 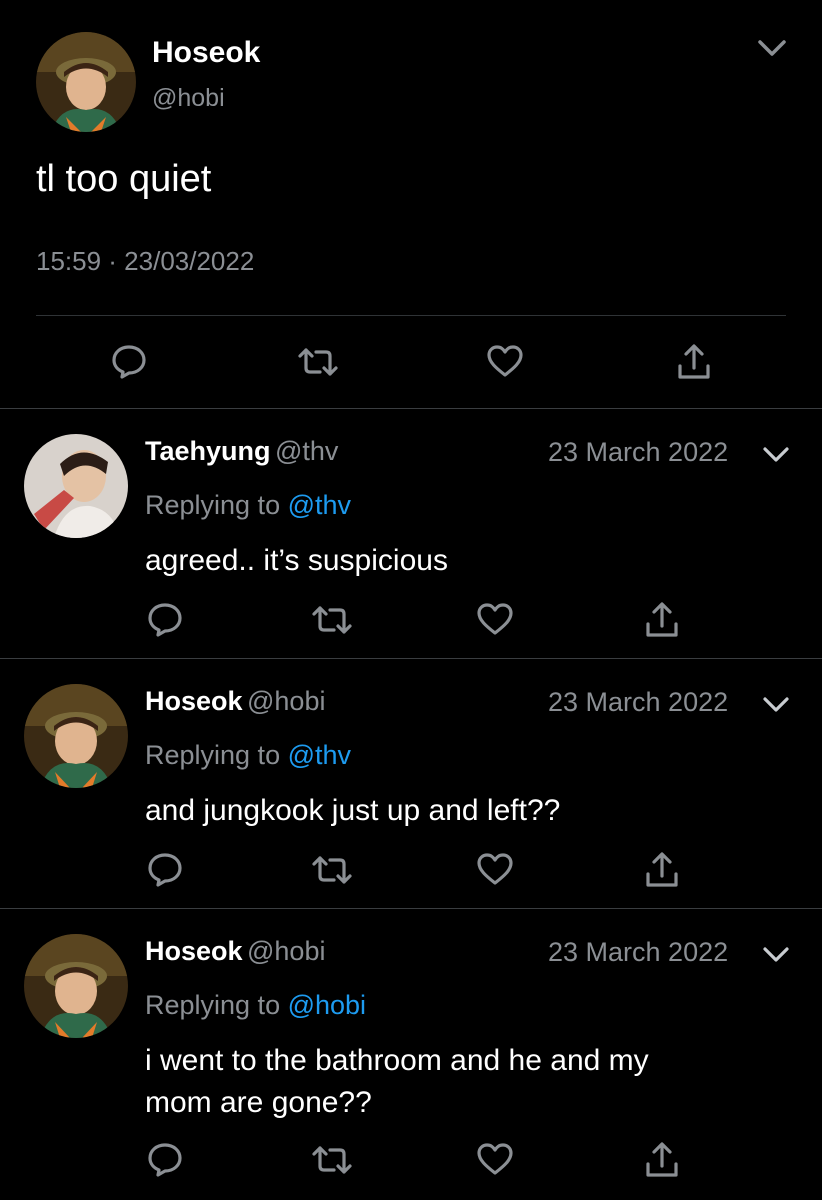 What do you see at coordinates (397, 1060) in the screenshot?
I see `reply-text-line-1: i went to the bathroom and he and my` at bounding box center [397, 1060].